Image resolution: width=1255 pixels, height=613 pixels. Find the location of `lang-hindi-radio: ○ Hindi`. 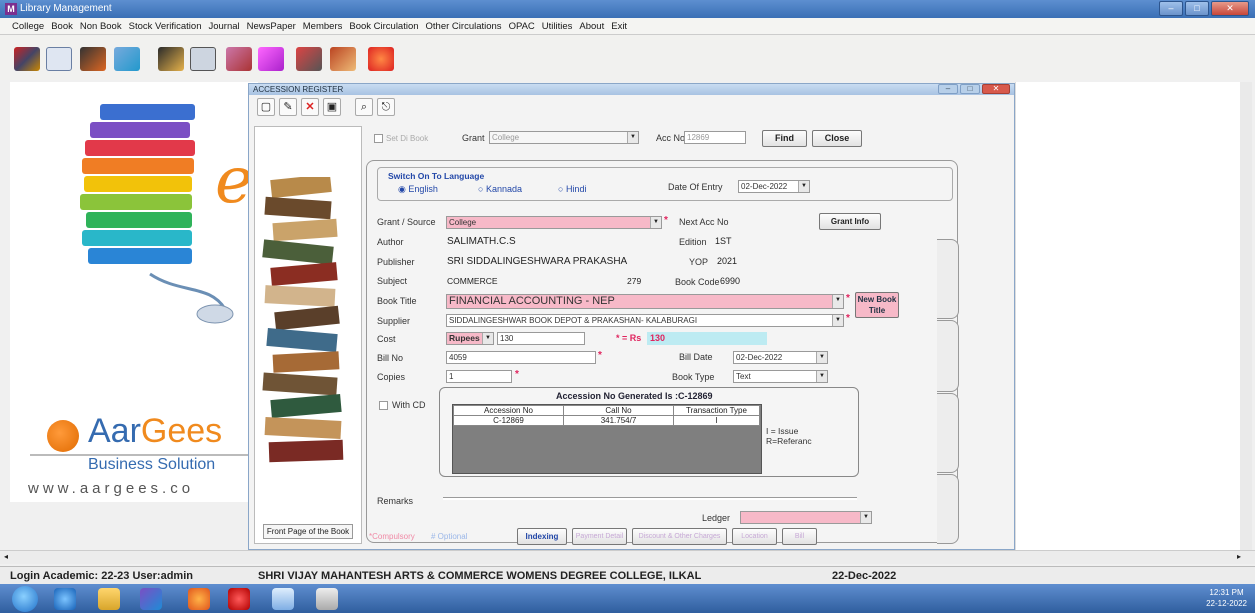

lang-hindi-radio: ○ Hindi is located at coordinates (572, 189).